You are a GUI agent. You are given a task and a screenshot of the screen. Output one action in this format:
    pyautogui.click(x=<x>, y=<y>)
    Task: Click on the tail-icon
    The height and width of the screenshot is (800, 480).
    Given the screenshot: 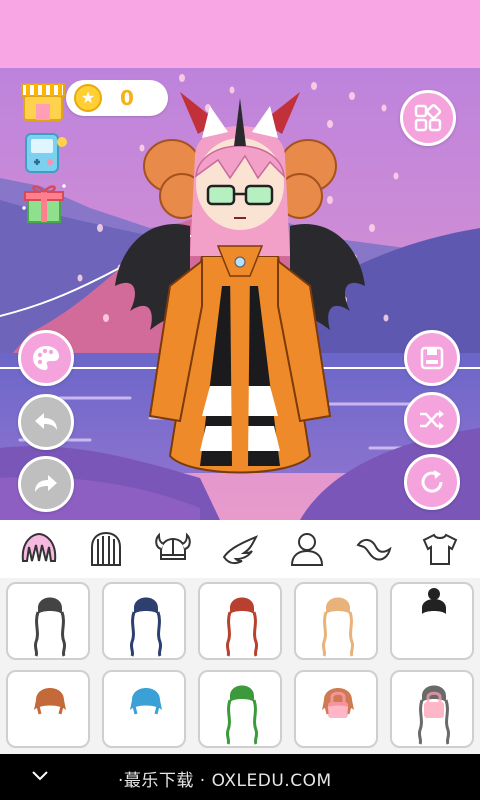 What is the action you would take?
    pyautogui.click(x=374, y=550)
    